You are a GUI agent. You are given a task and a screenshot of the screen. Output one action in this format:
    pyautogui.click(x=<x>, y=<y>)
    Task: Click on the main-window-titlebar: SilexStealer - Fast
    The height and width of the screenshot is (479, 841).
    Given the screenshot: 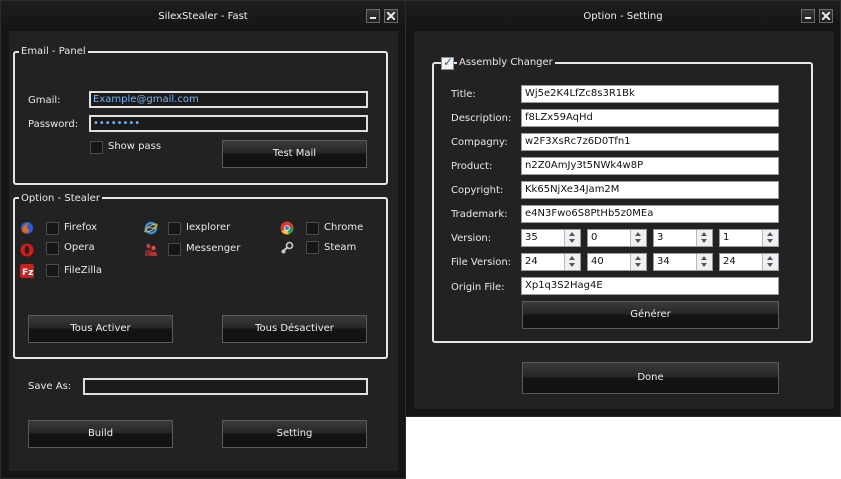 What is the action you would take?
    pyautogui.click(x=203, y=16)
    